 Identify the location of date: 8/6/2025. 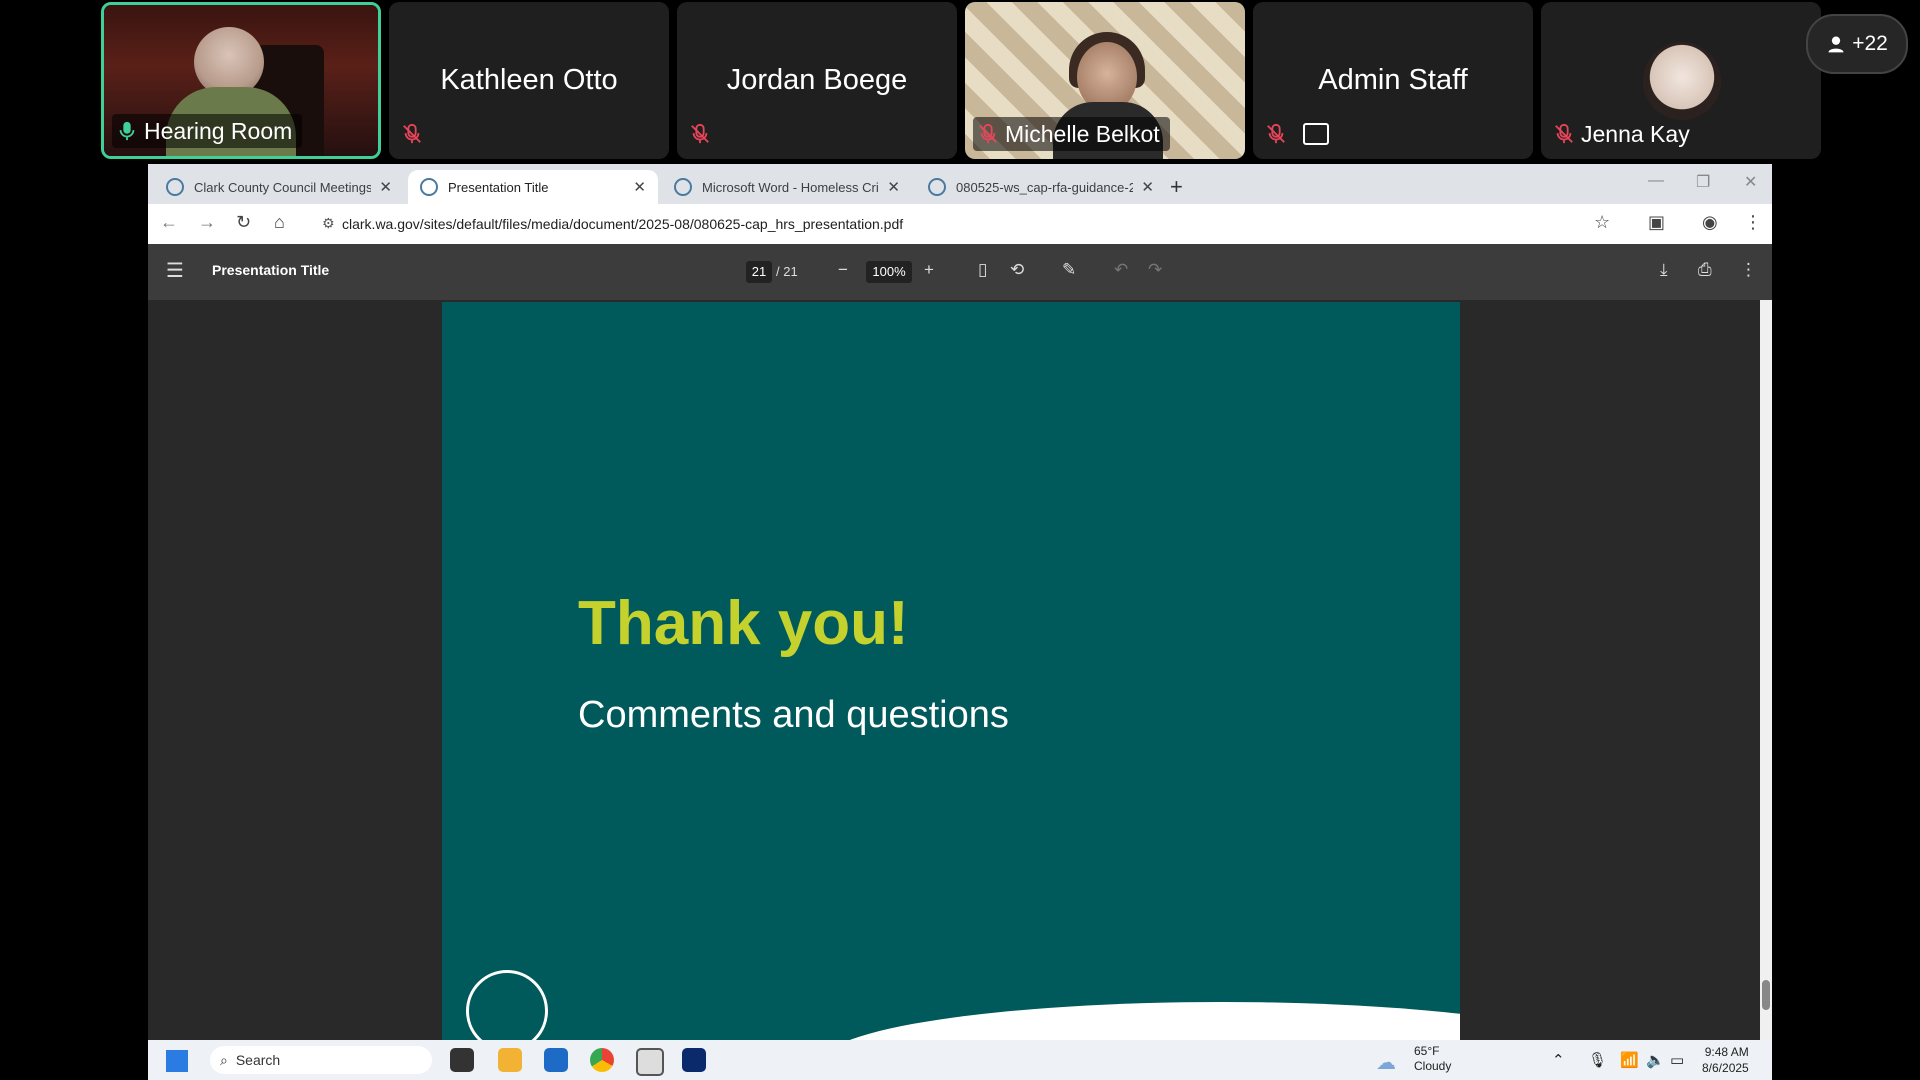
(1725, 1068).